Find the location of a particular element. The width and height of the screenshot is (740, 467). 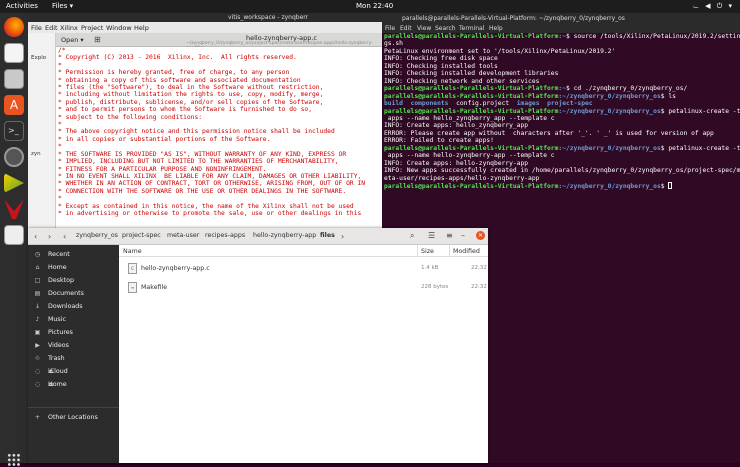

back-icon: ‹ is located at coordinates (35, 236).